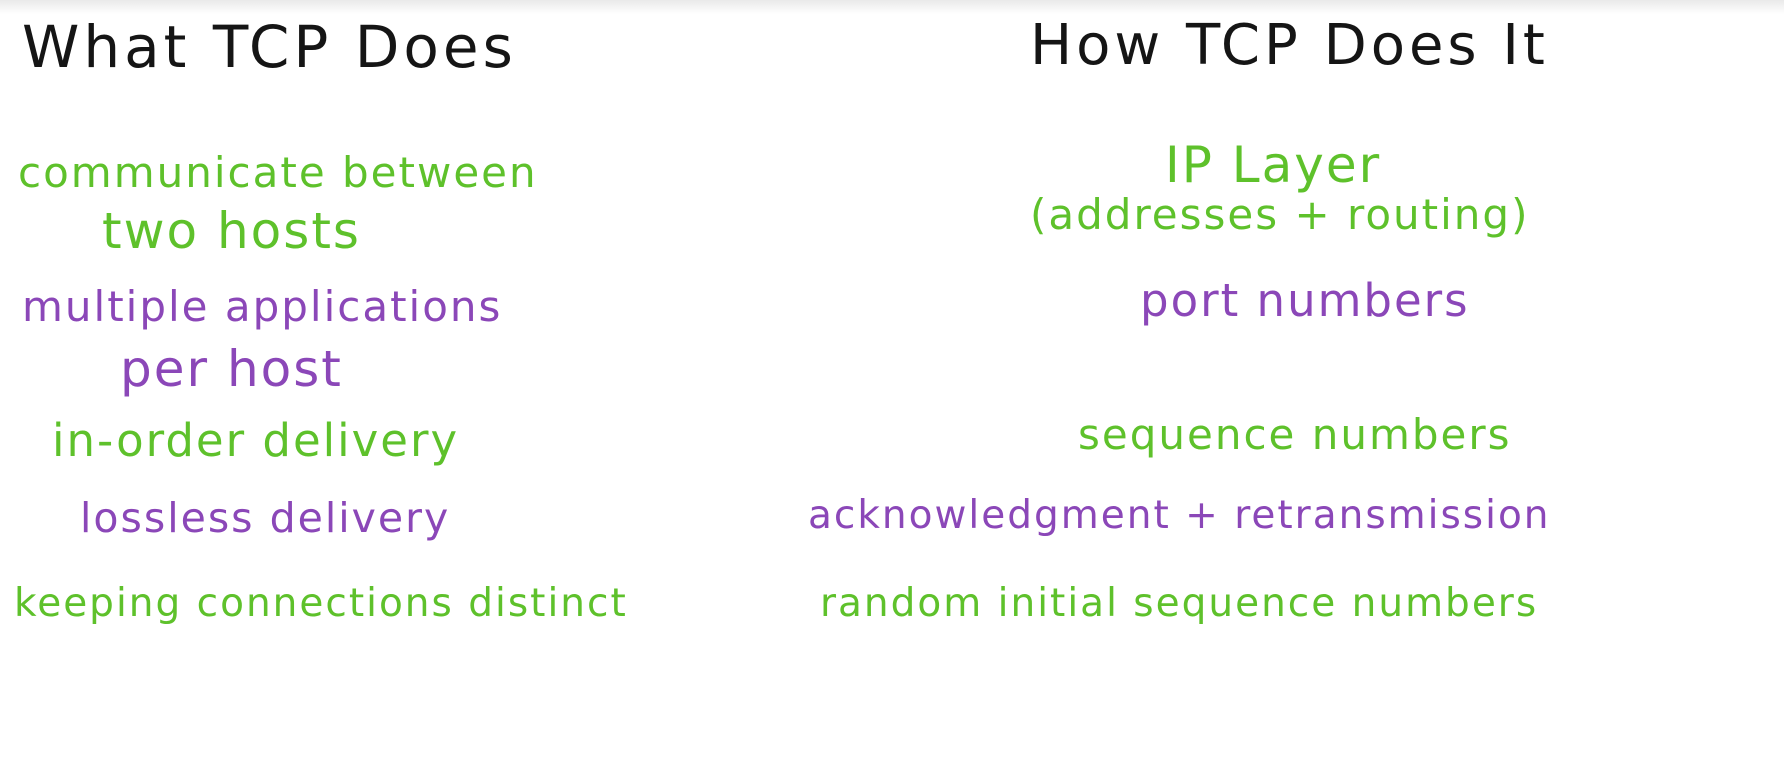 The width and height of the screenshot is (1784, 764). I want to click on how-item-port-numbers: port numbers, so click(1305, 300).